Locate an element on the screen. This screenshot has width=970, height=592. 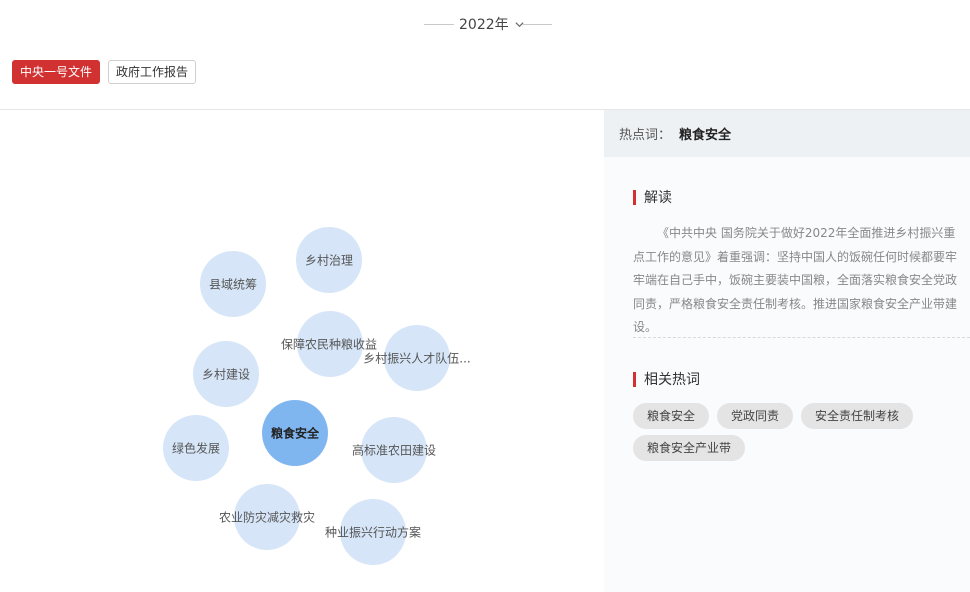
bubble-county-planning is located at coordinates (233, 284).